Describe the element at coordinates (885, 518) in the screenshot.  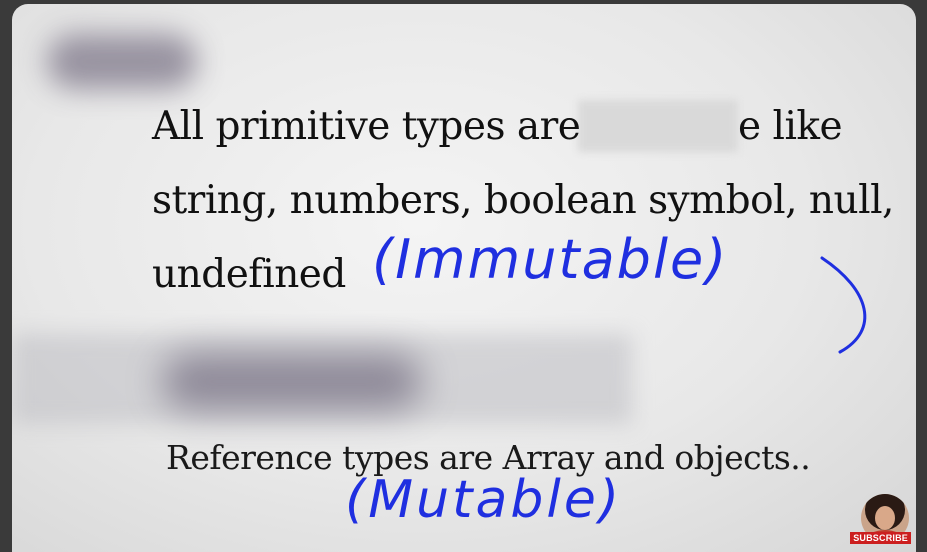
I see `avatar-face` at that location.